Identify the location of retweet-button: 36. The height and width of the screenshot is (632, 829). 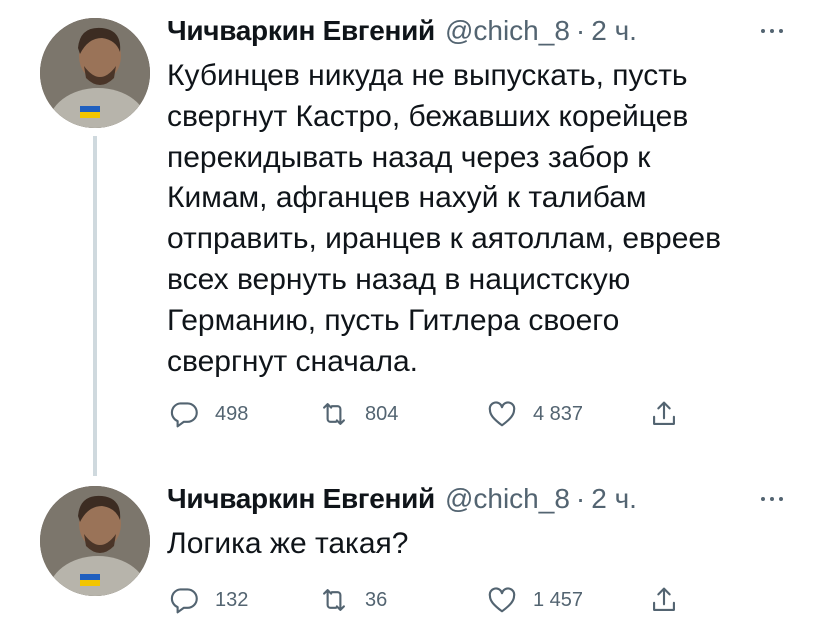
(352, 600).